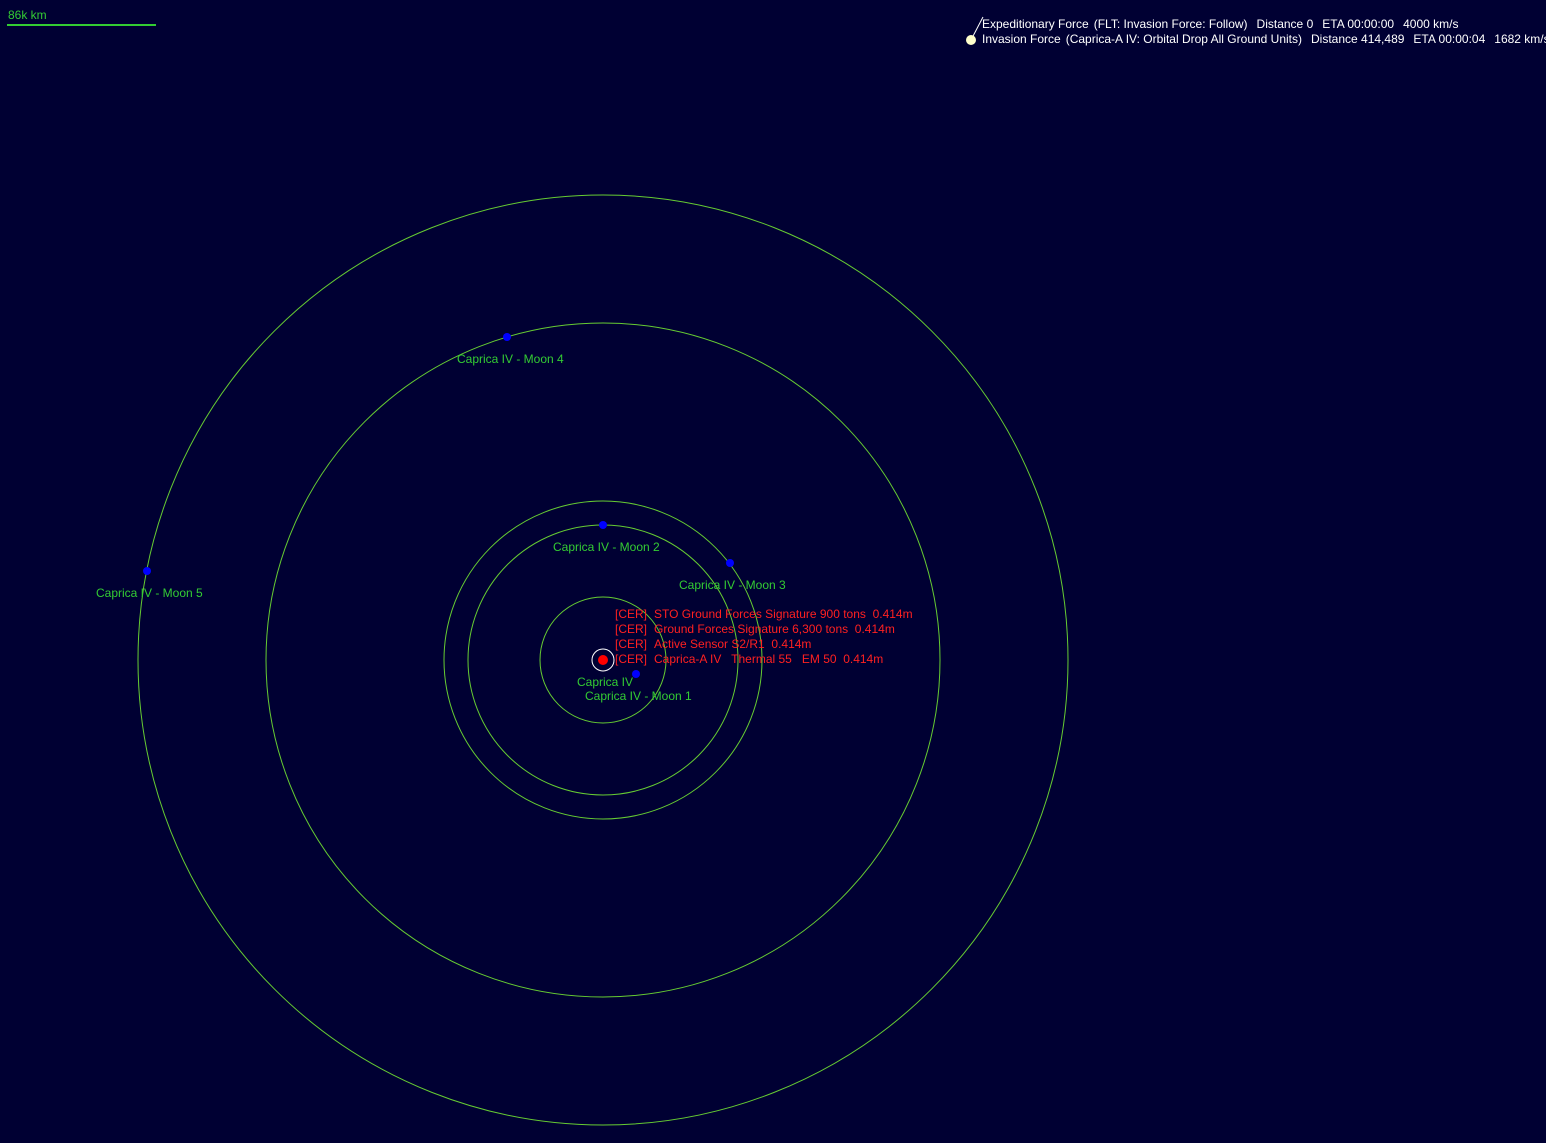  I want to click on scale-bar: 86k km, so click(81, 17).